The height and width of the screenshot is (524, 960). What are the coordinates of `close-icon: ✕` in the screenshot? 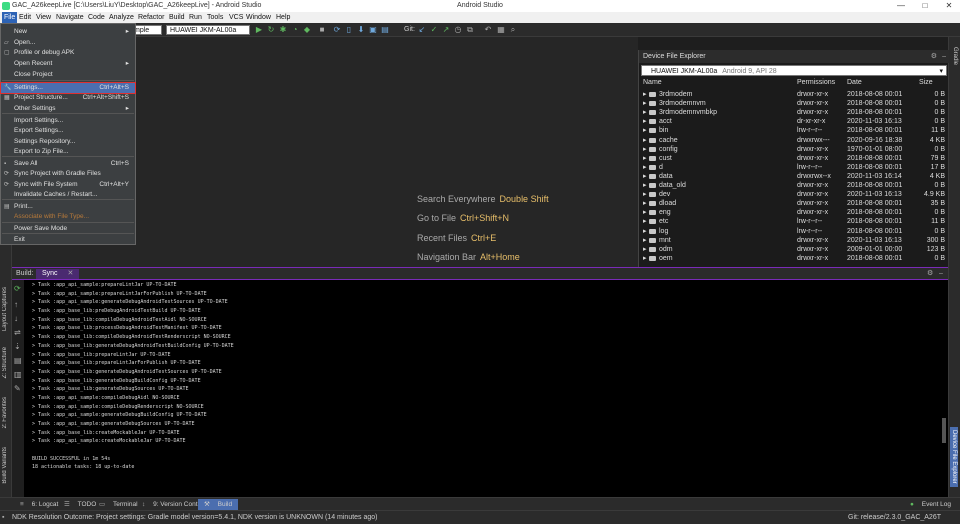 It's located at (71, 273).